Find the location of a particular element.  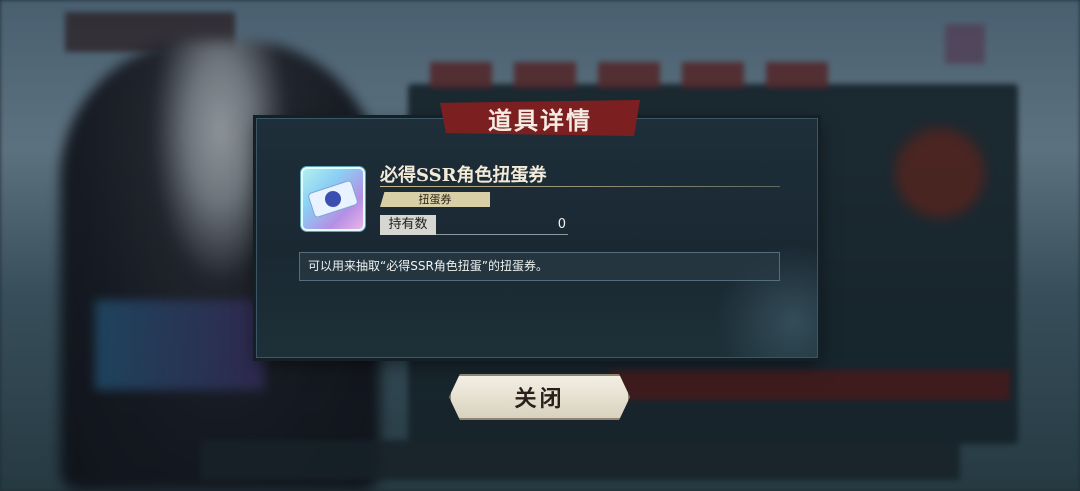

dialog-title-banner: 道具详情 is located at coordinates (540, 118).